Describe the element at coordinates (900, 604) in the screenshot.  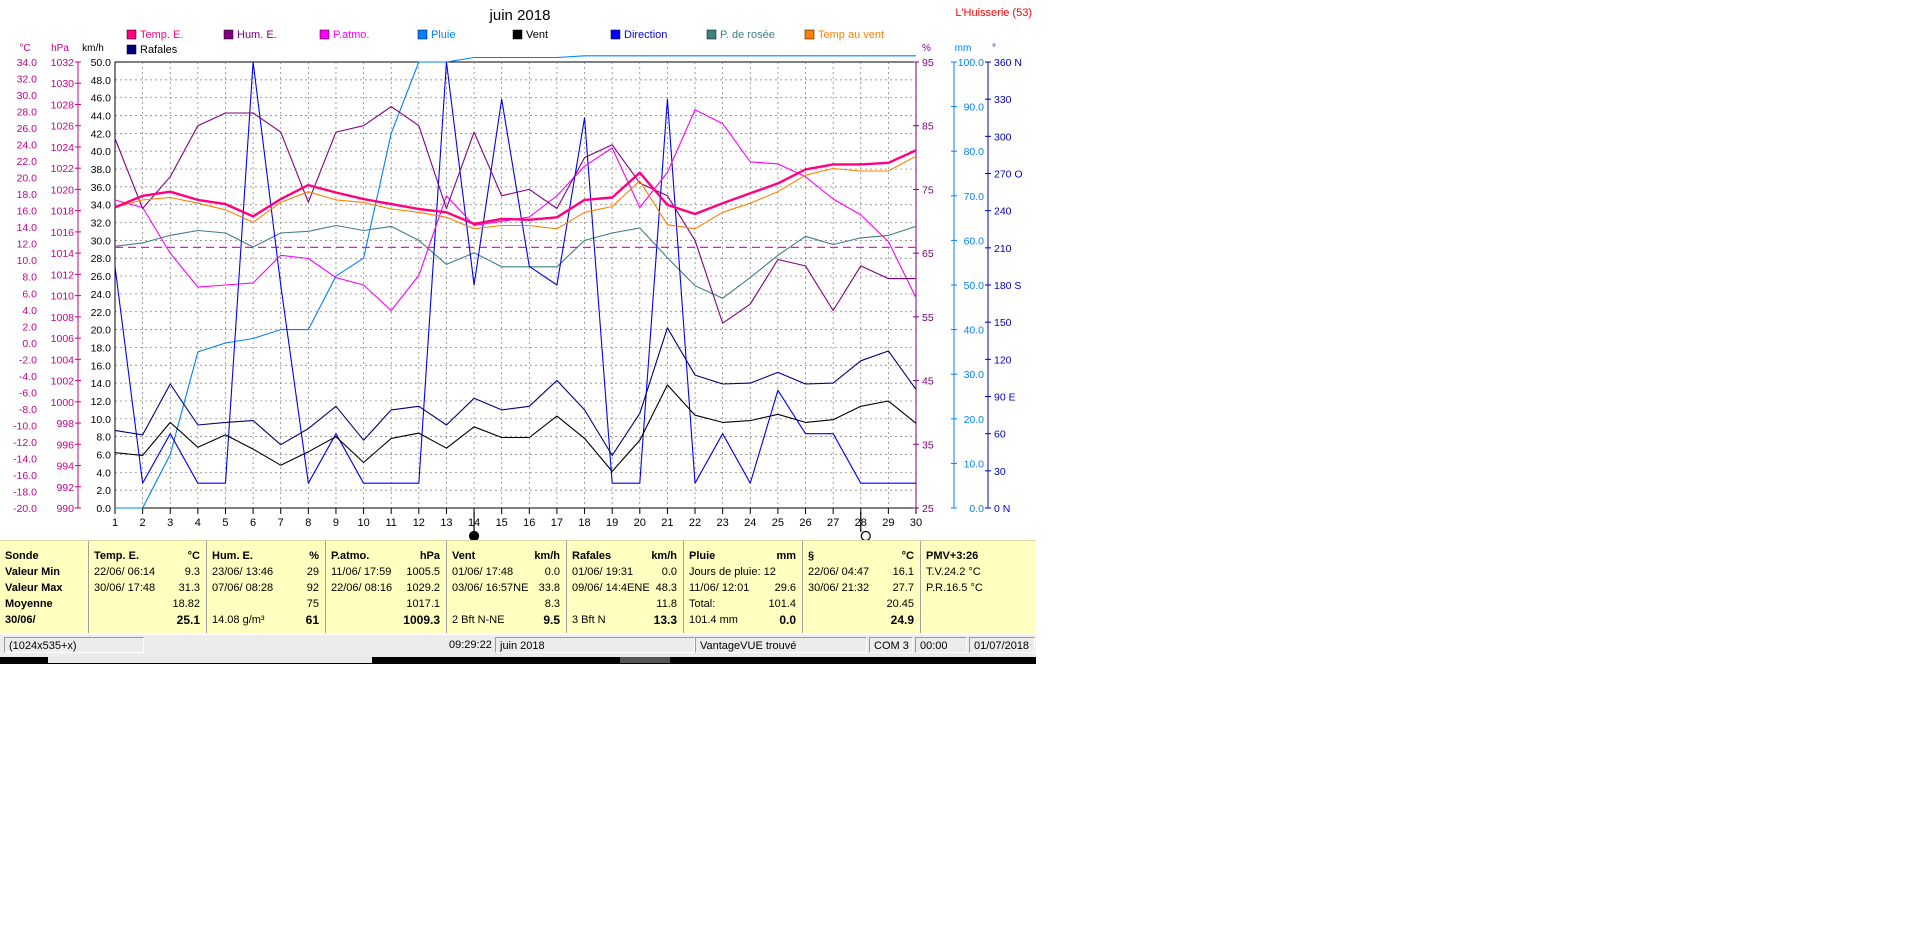
I see `dew-avg: 20.45` at that location.